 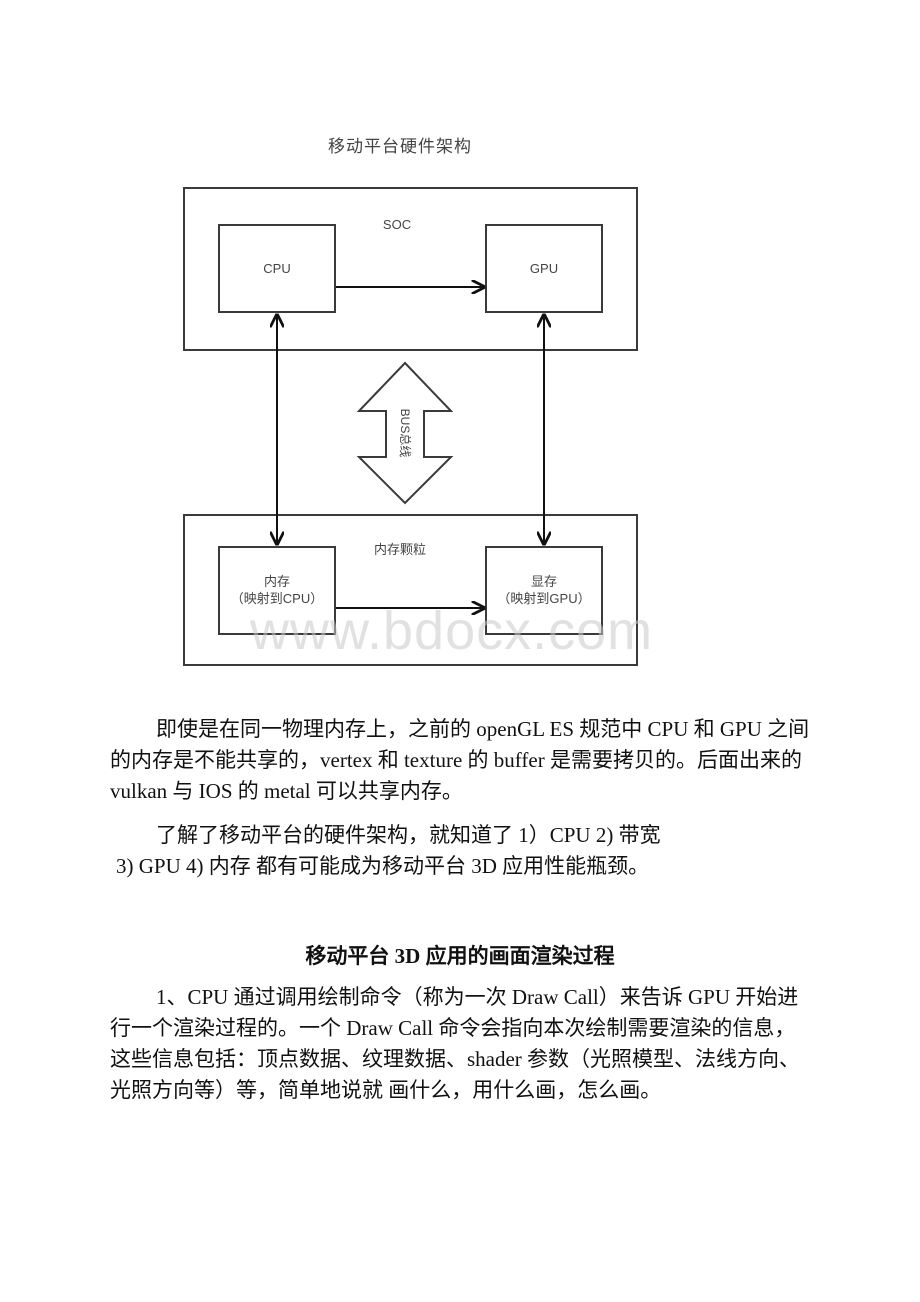 I want to click on soc-box, so click(x=410, y=269).